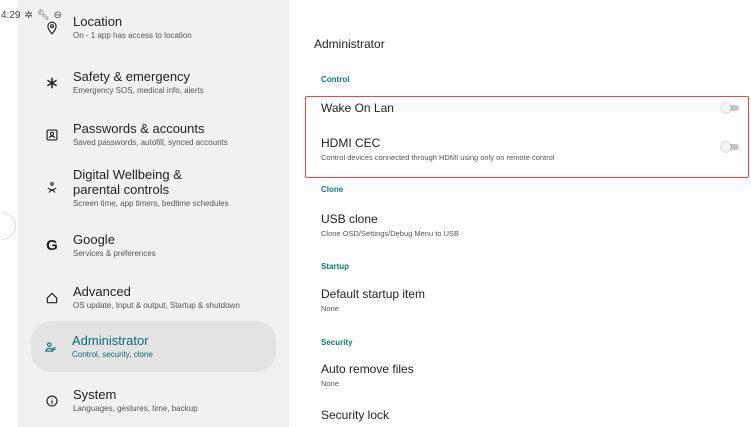 The height and width of the screenshot is (427, 751). Describe the element at coordinates (132, 35) in the screenshot. I see `sidebar-item-subtitle: On - 1 app has access to location` at that location.